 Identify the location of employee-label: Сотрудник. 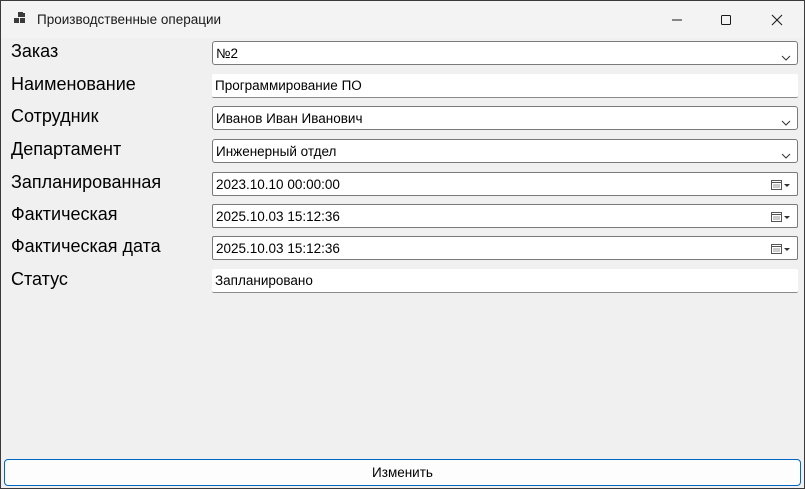
(55, 116).